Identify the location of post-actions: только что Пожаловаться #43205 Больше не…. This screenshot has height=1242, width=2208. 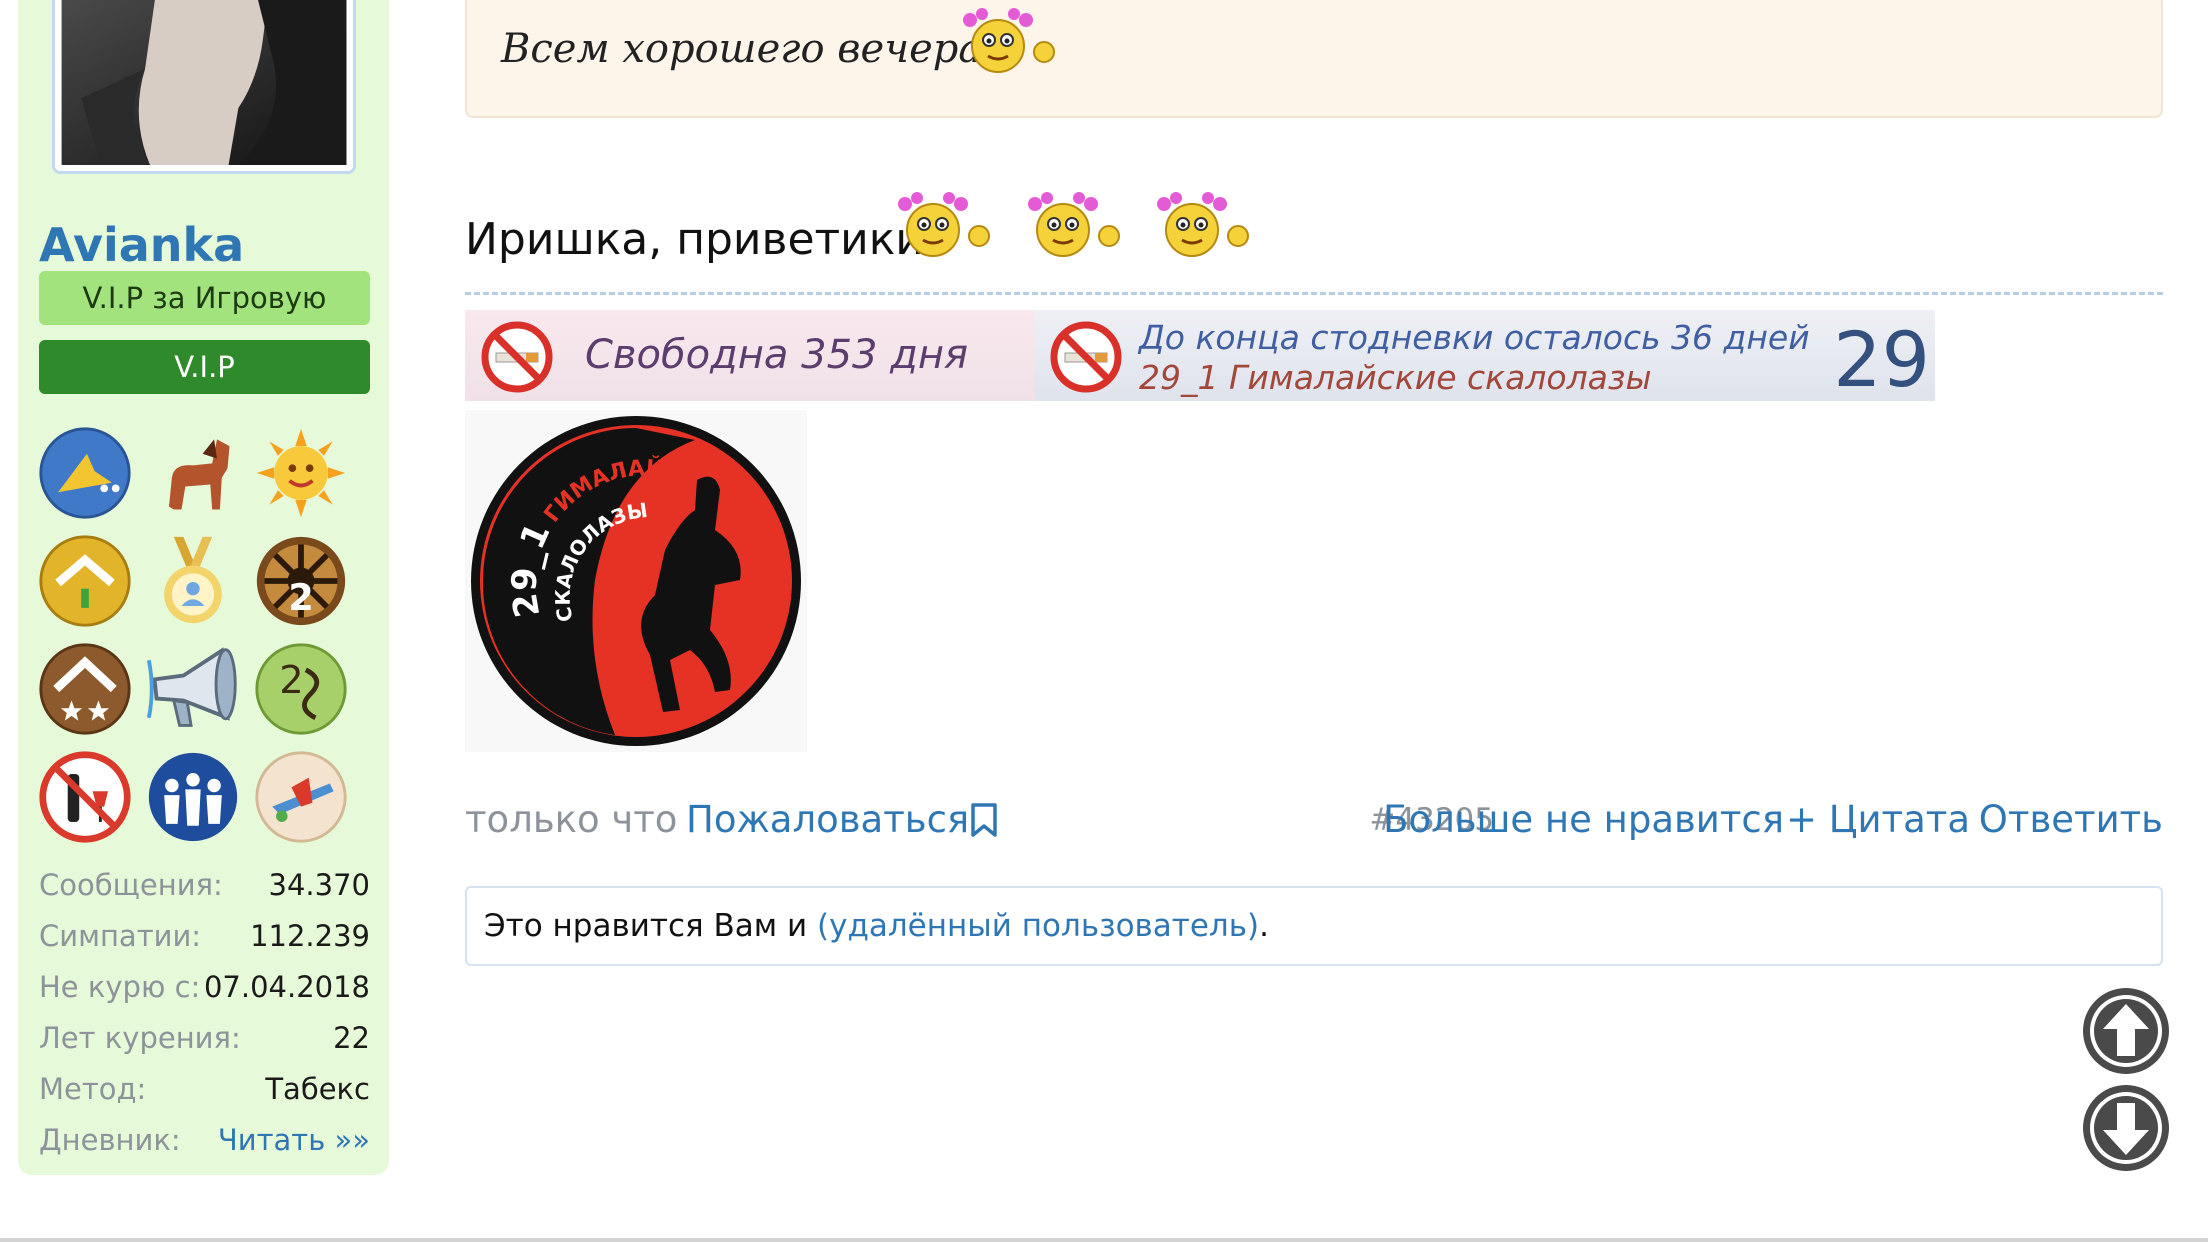
(1314, 820).